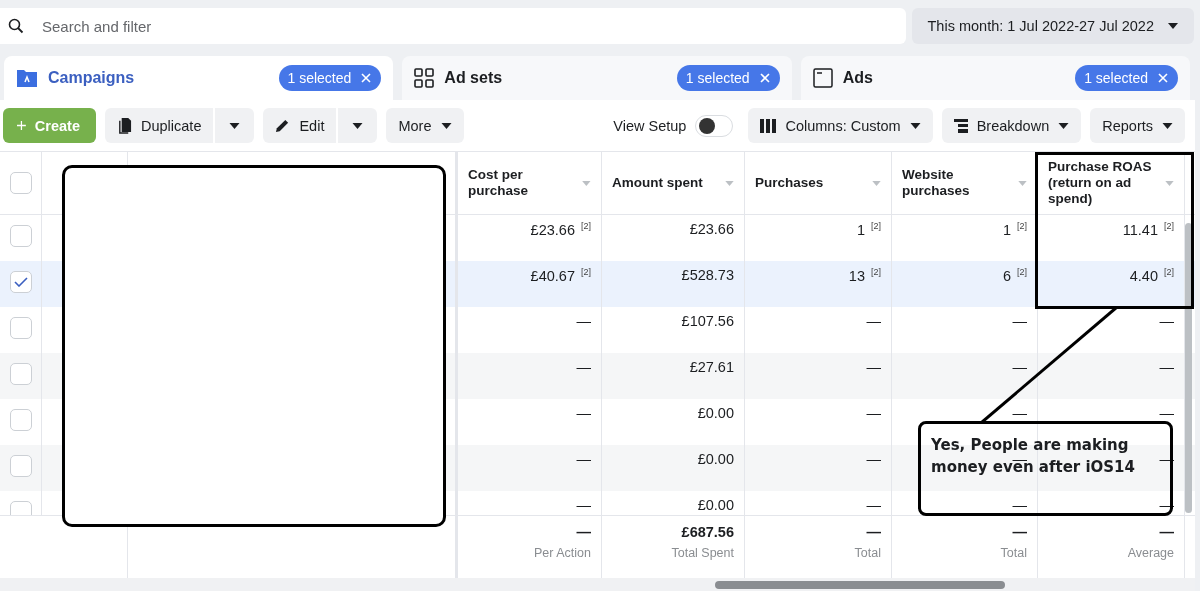 The width and height of the screenshot is (1200, 591). Describe the element at coordinates (21, 125) in the screenshot. I see `plus-icon` at that location.